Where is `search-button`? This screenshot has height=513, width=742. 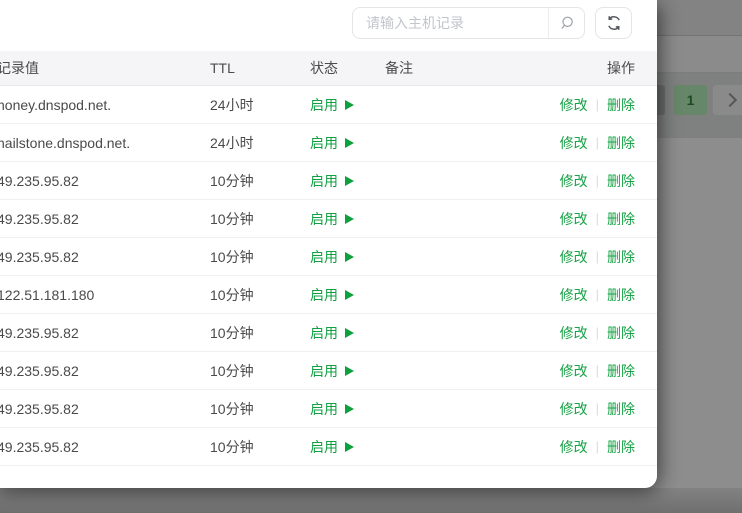
search-button is located at coordinates (566, 23).